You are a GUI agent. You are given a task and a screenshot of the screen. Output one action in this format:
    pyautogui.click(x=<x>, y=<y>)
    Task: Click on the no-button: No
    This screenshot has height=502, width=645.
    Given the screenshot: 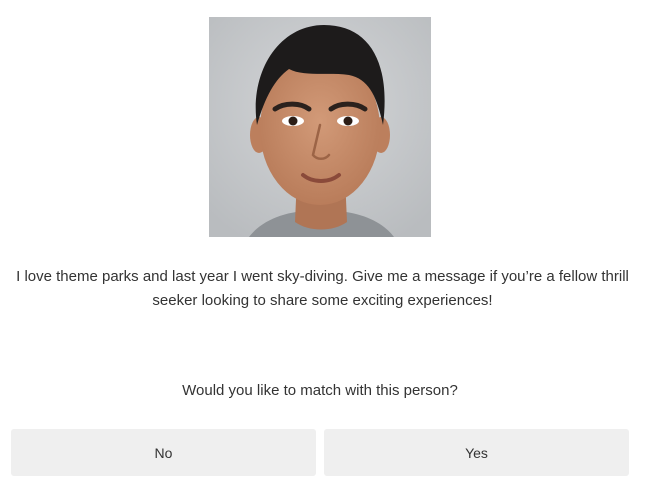 What is the action you would take?
    pyautogui.click(x=163, y=452)
    